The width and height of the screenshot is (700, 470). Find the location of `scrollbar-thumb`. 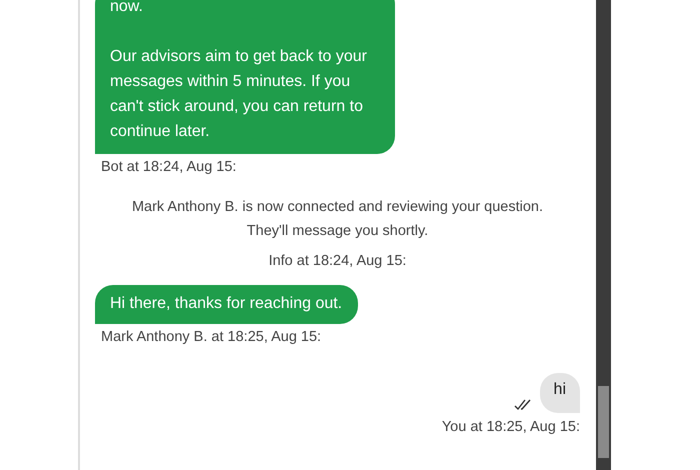

scrollbar-thumb is located at coordinates (603, 422).